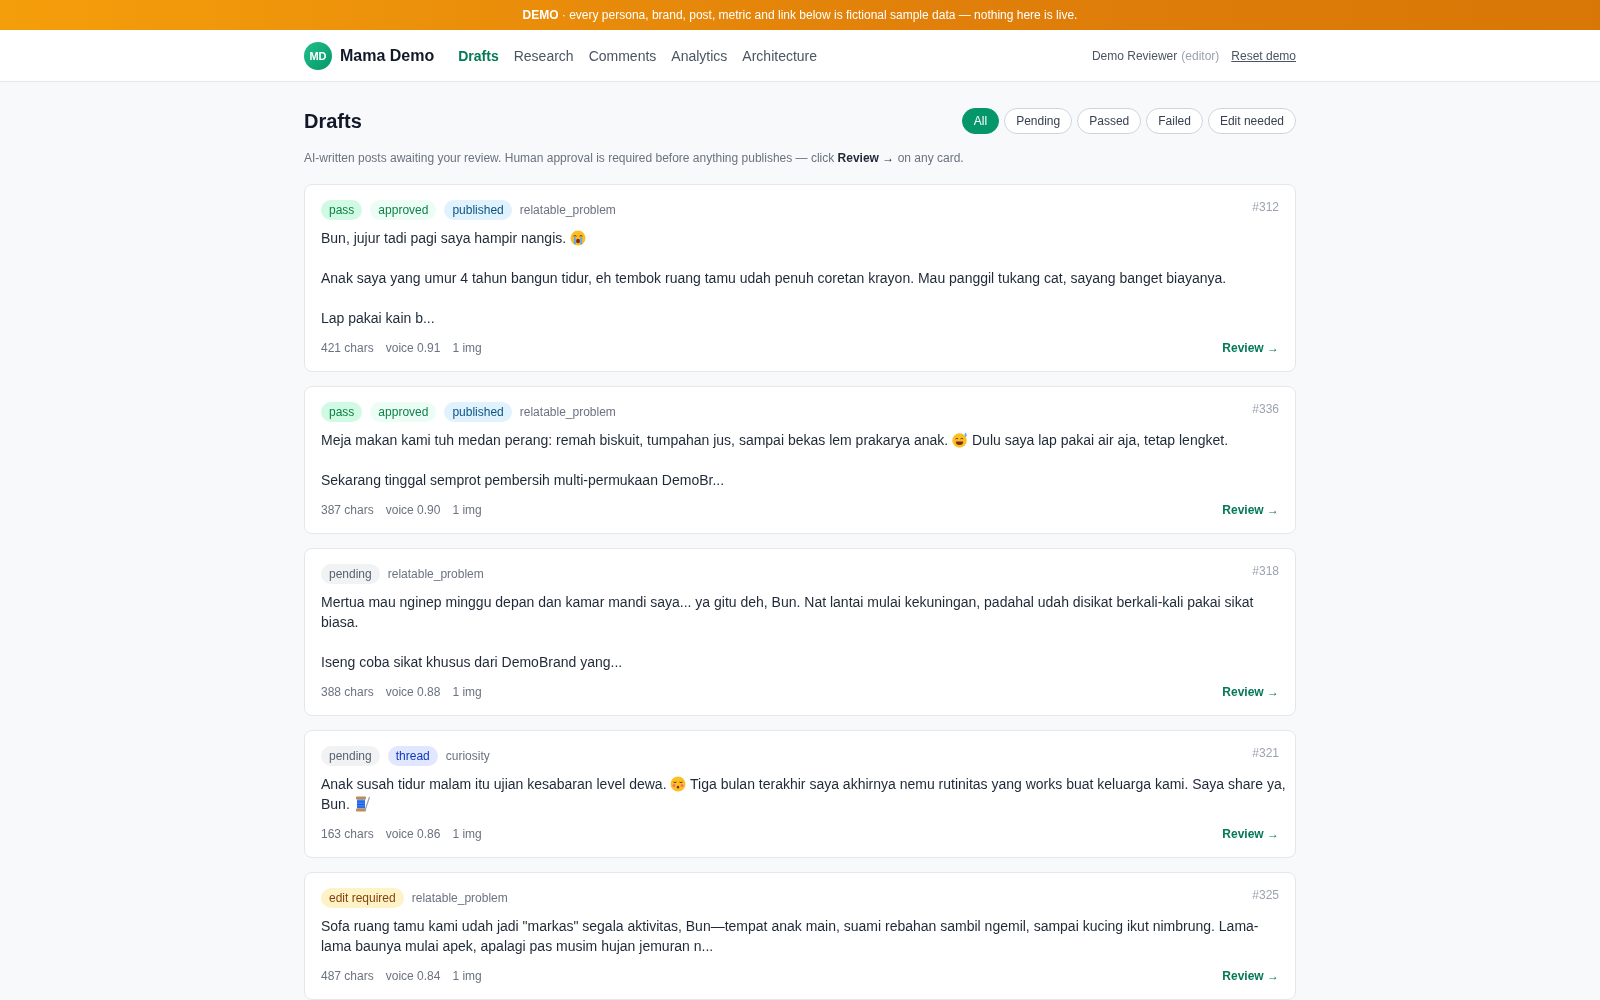 Image resolution: width=1600 pixels, height=1000 pixels. Describe the element at coordinates (1263, 55) in the screenshot. I see `reset-demo-link: Reset demo` at that location.